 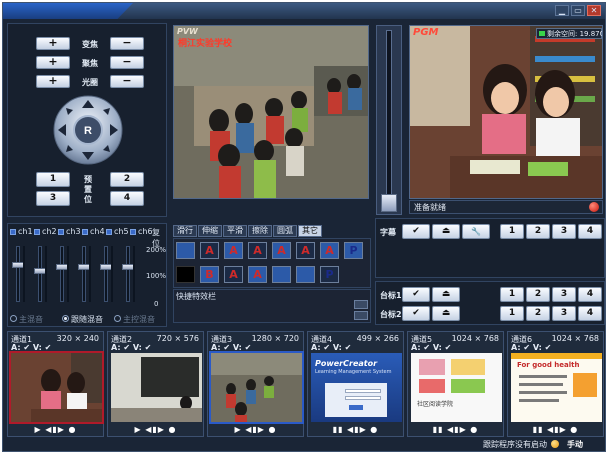 What do you see at coordinates (53, 43) in the screenshot?
I see `zoom-in-button: +` at bounding box center [53, 43].